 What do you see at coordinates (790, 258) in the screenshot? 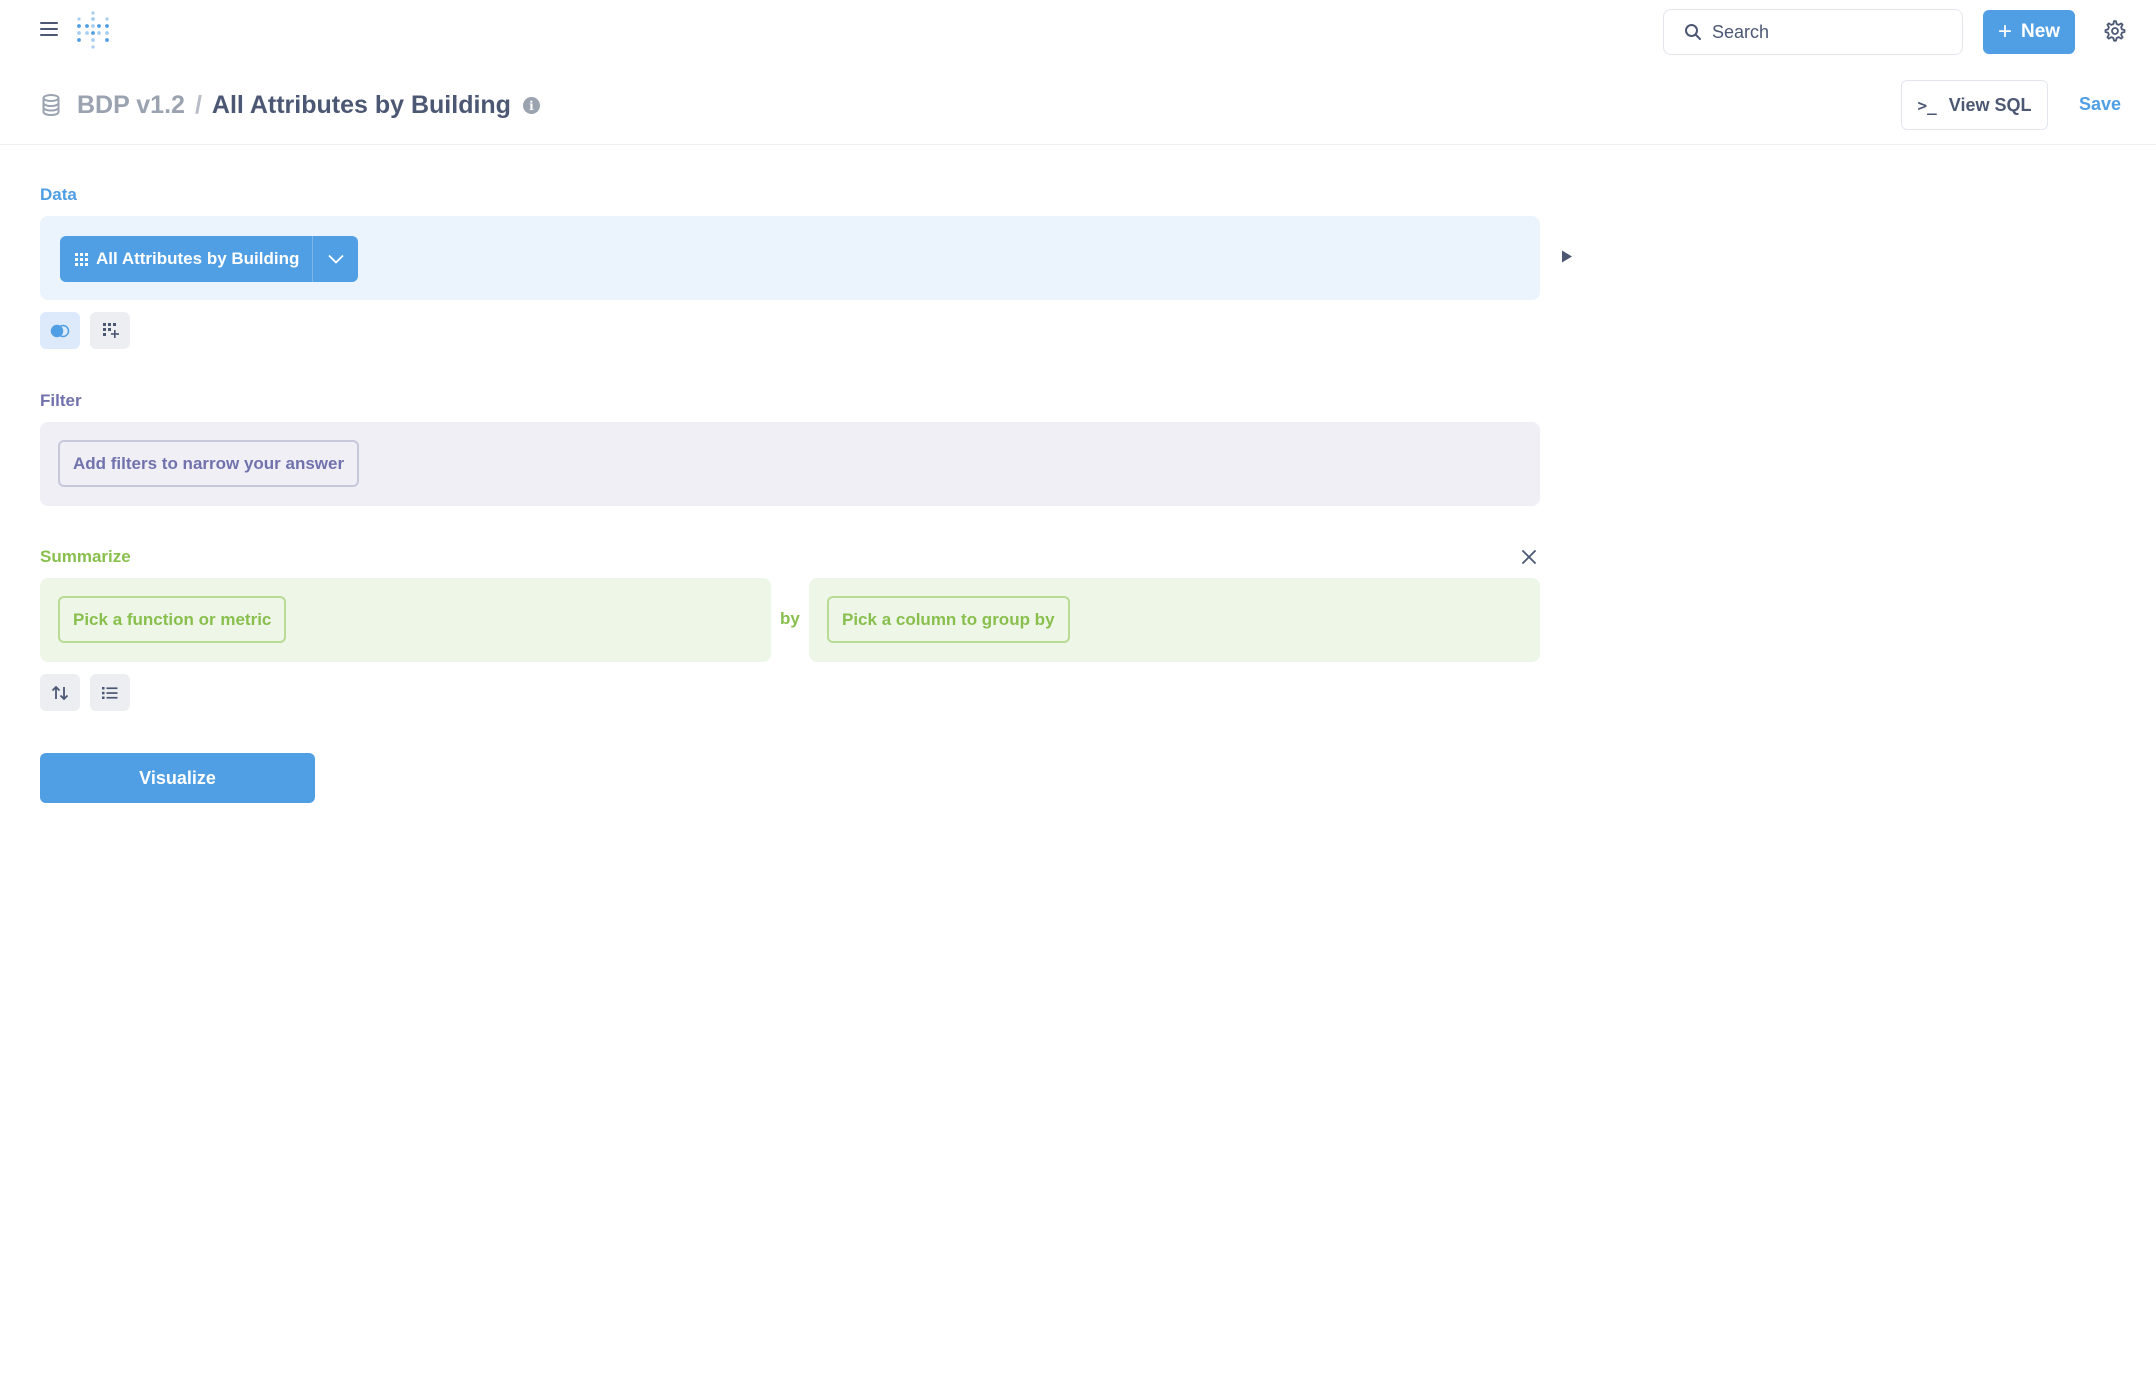
I see `data-step: All Attributes by Building` at bounding box center [790, 258].